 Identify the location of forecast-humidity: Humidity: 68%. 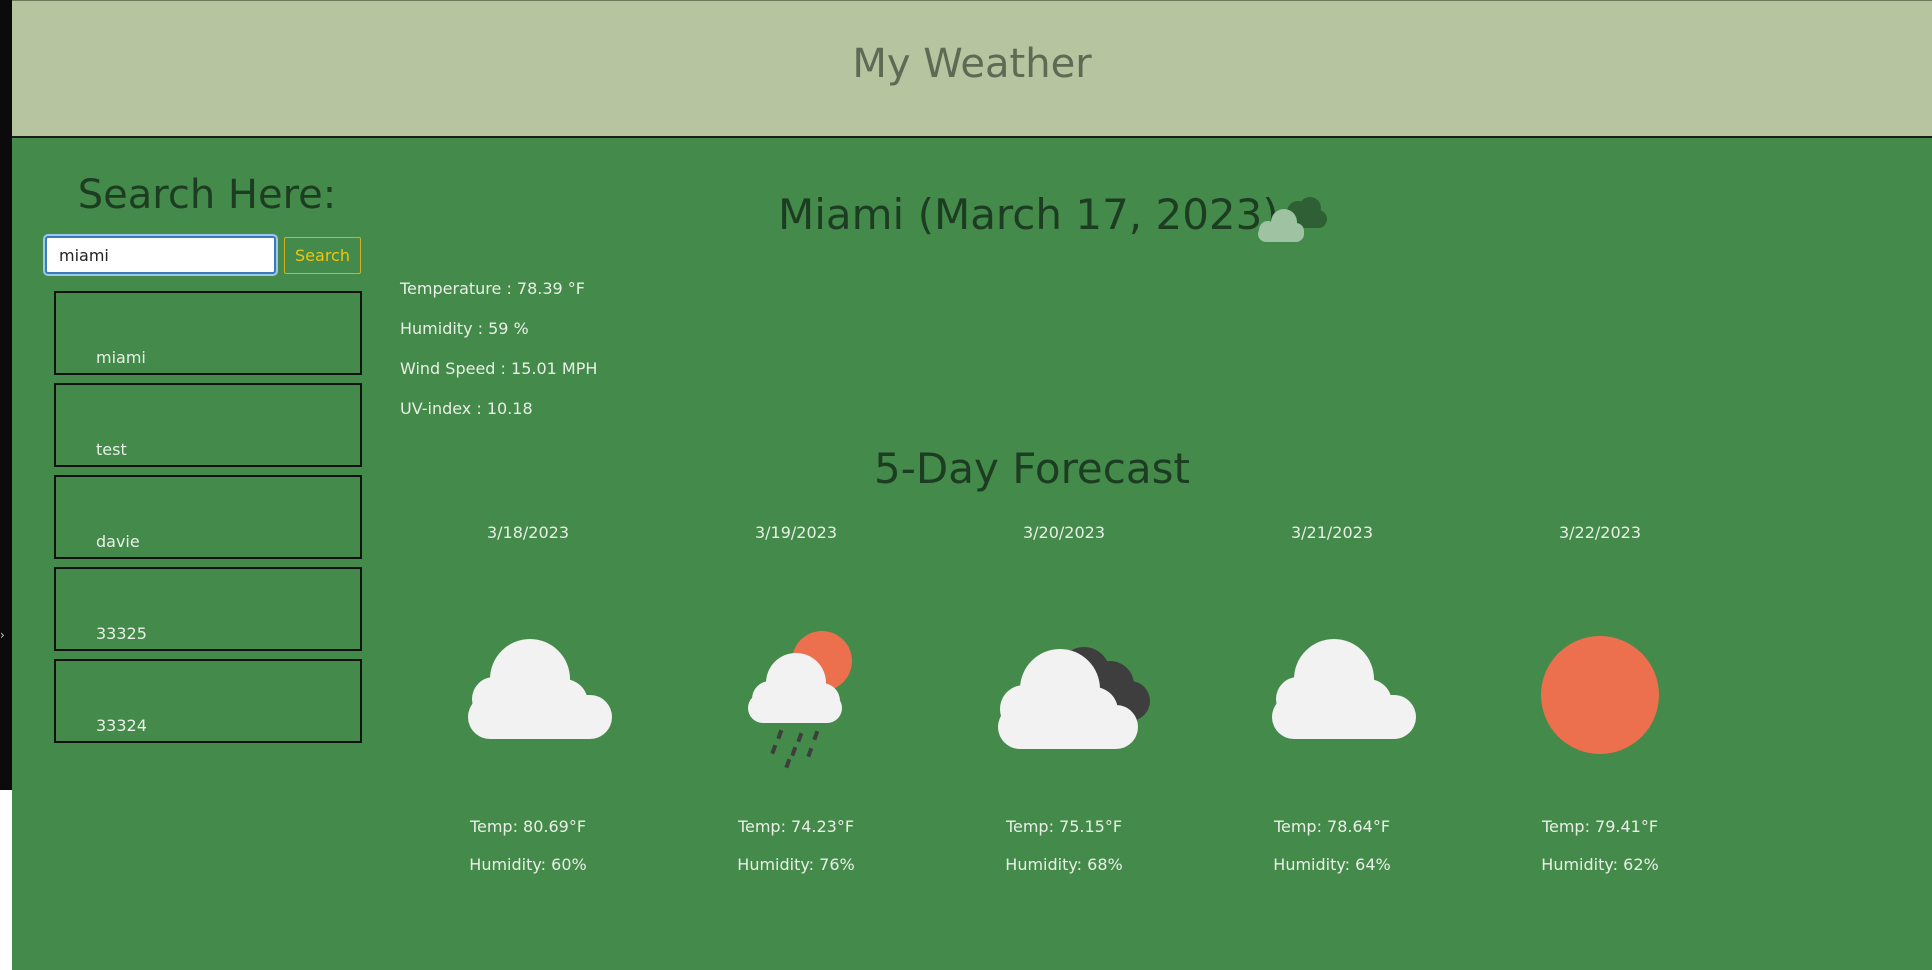
(1064, 864).